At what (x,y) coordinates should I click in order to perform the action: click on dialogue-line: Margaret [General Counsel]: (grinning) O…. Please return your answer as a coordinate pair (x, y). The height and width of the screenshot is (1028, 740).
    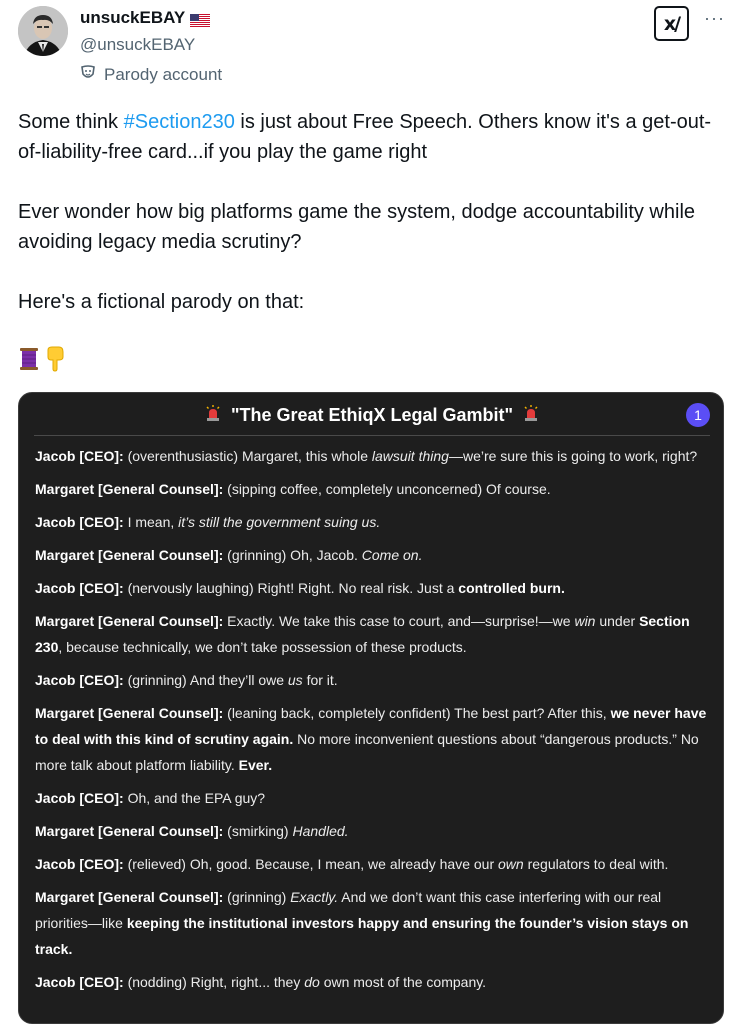
    Looking at the image, I should click on (373, 555).